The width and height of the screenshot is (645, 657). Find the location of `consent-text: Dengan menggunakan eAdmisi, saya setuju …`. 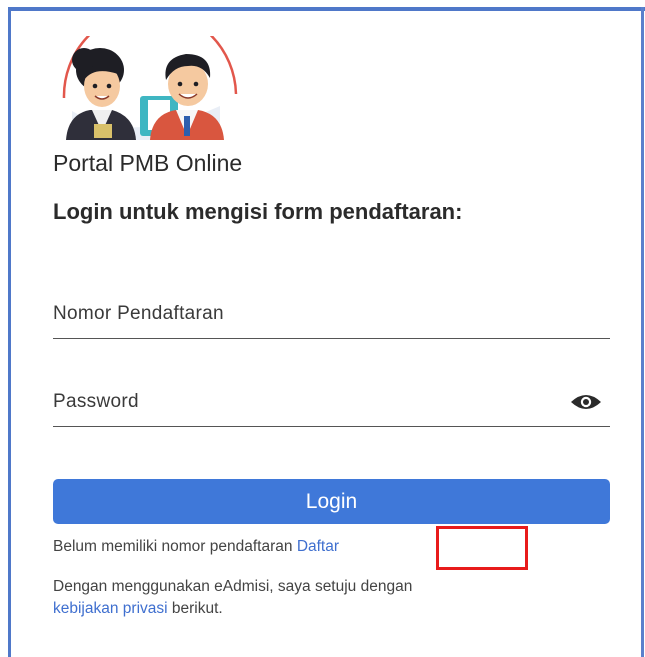

consent-text: Dengan menggunakan eAdmisi, saya setuju … is located at coordinates (298, 598).